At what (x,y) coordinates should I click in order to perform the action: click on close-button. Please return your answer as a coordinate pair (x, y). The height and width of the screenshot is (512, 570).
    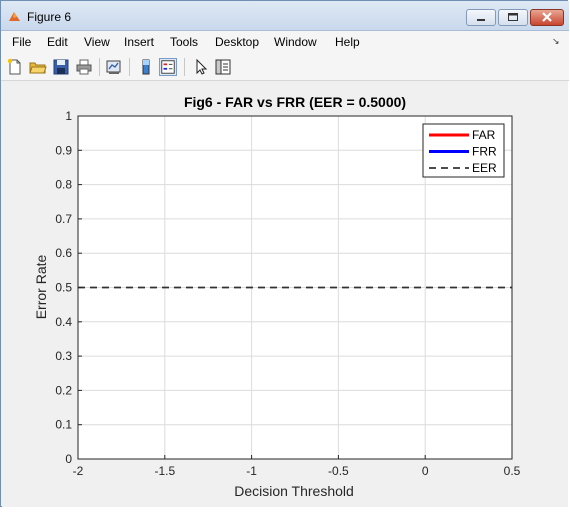
    Looking at the image, I should click on (547, 17).